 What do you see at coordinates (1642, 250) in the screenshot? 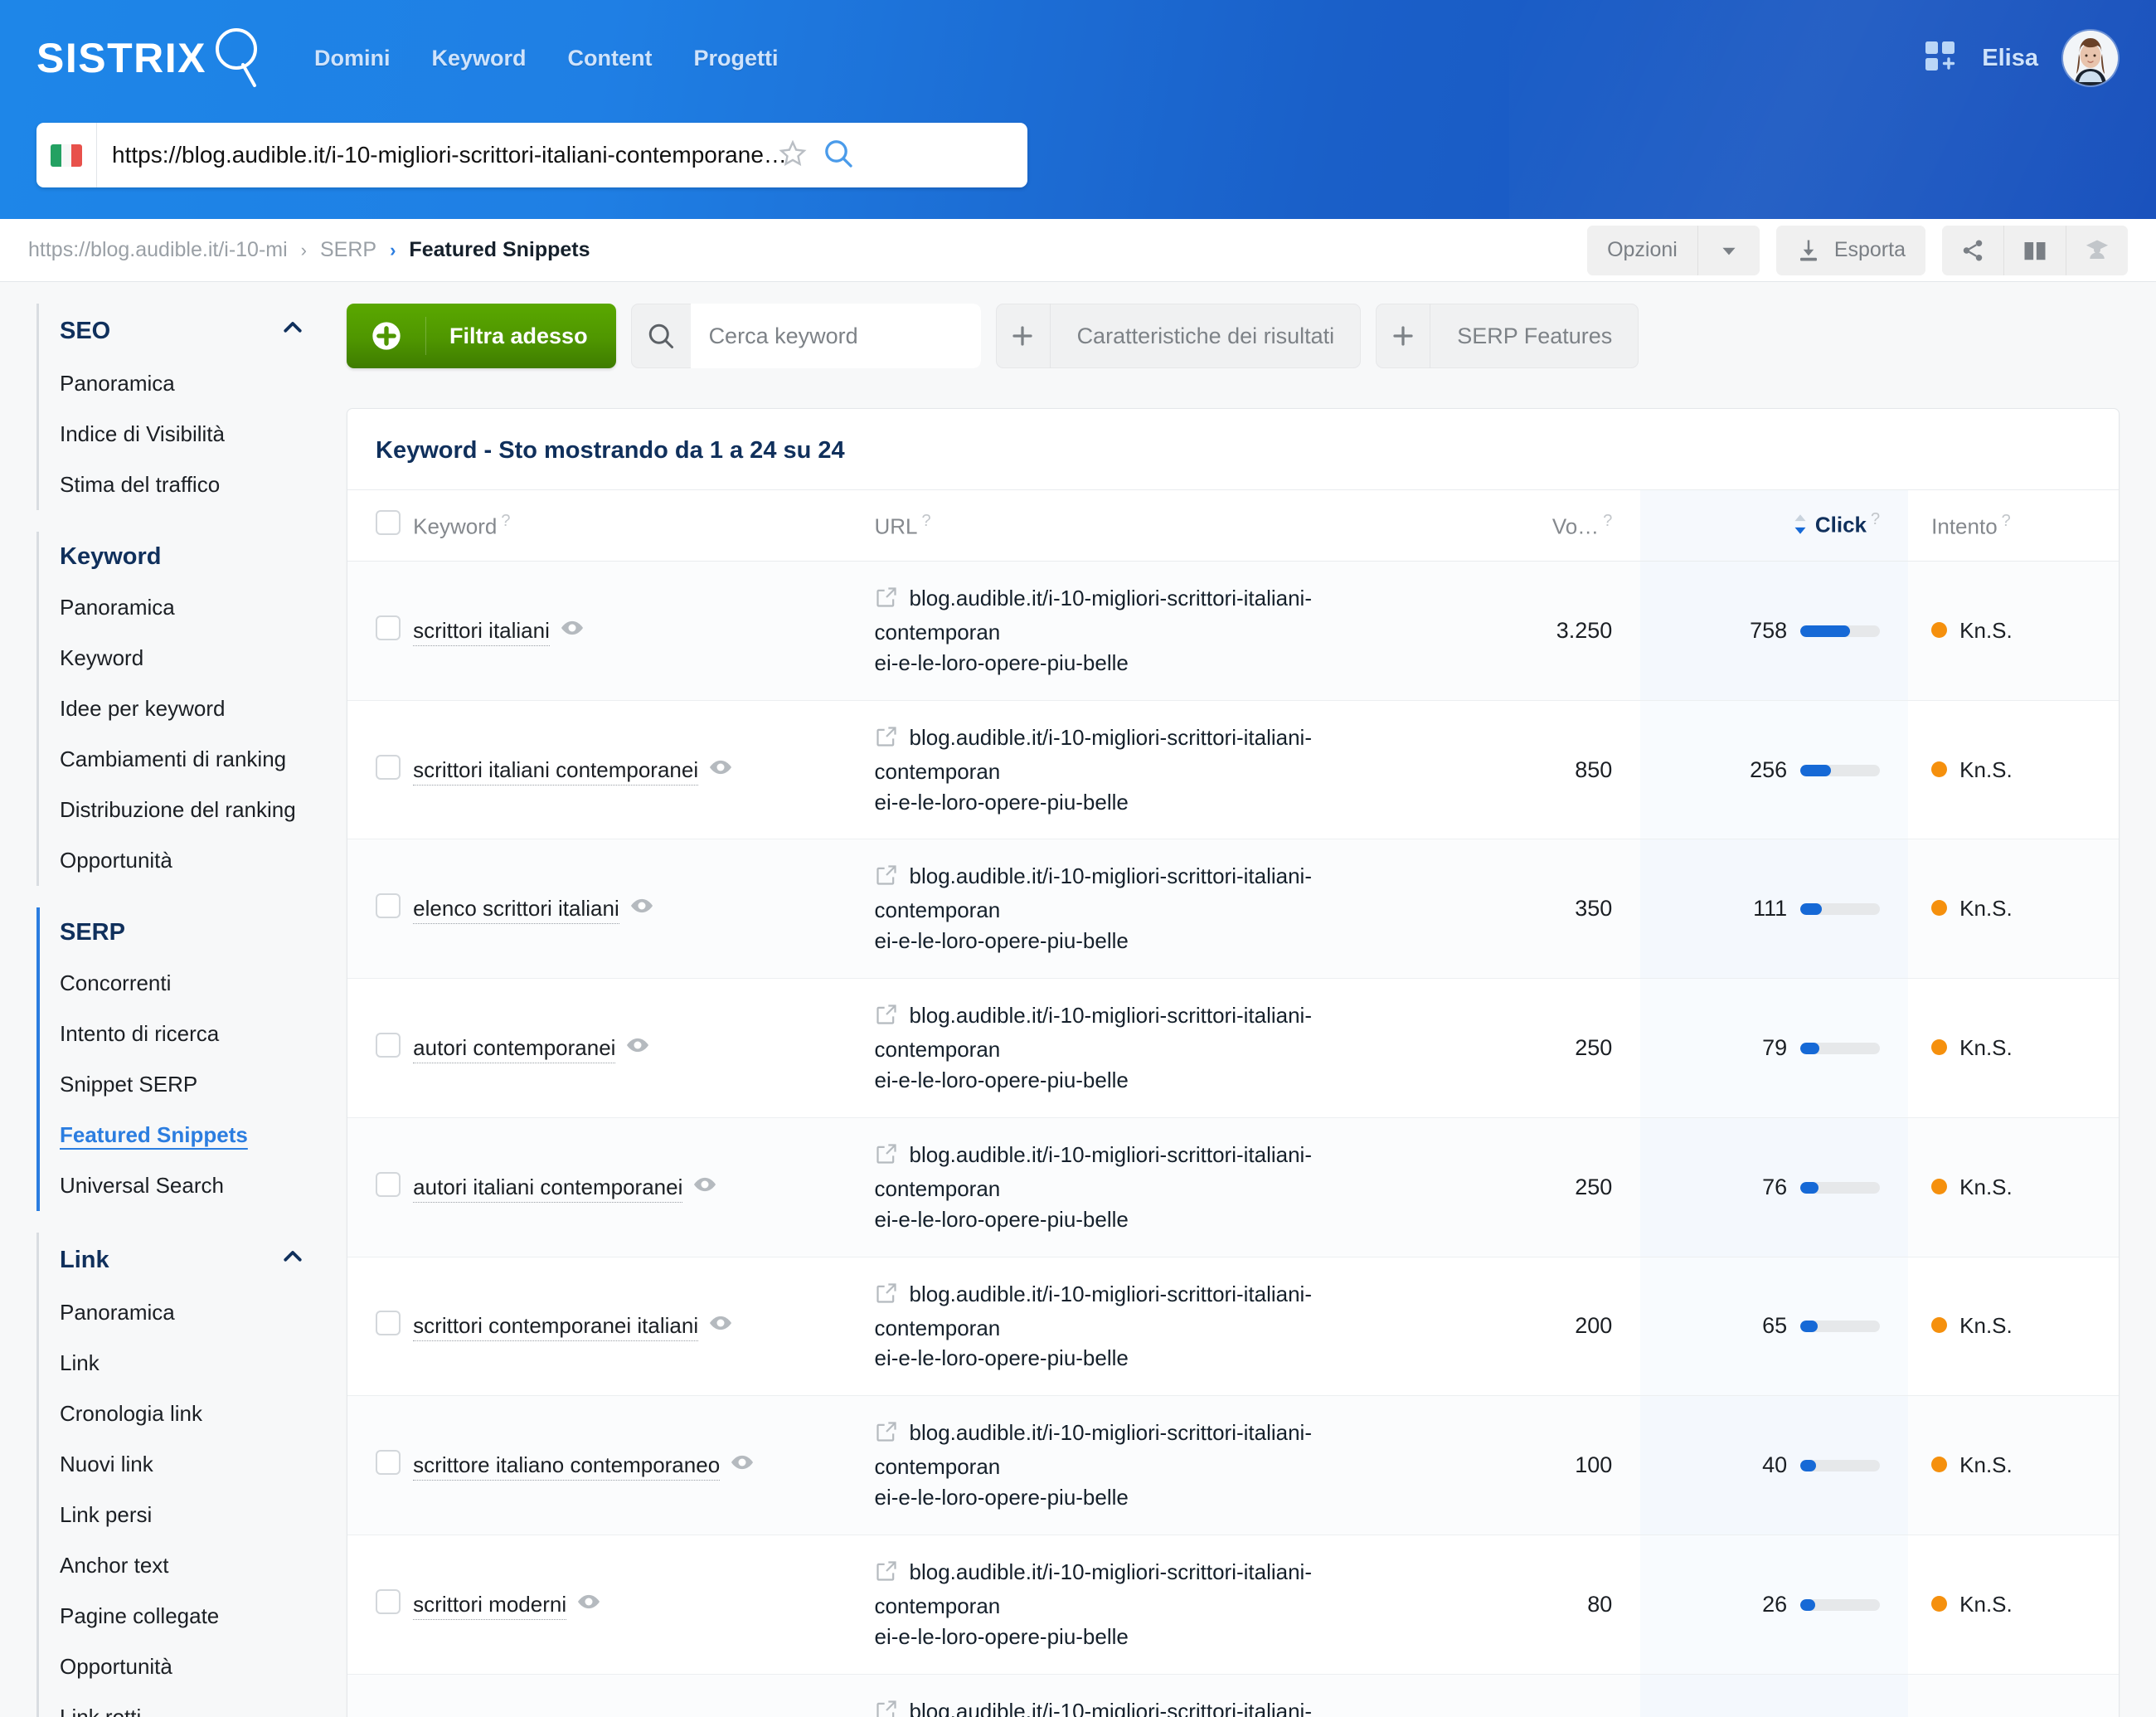
I see `options-button: Opzioni` at bounding box center [1642, 250].